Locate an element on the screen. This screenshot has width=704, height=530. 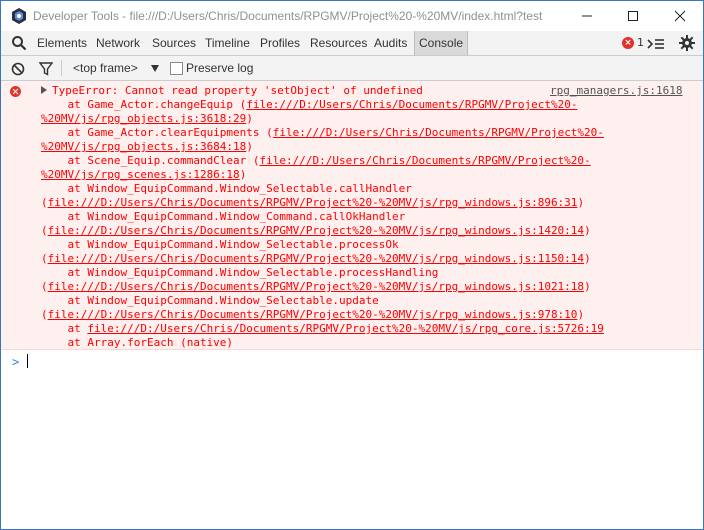
stack-frame-line: at Array.forEach (native) is located at coordinates (322, 343).